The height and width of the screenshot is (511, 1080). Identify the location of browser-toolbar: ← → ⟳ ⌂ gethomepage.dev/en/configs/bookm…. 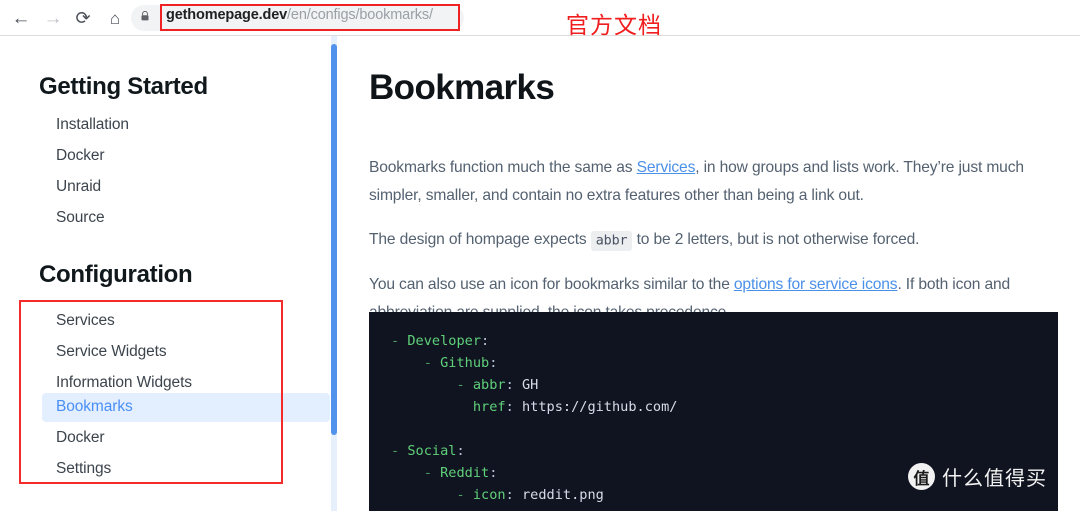
(540, 19).